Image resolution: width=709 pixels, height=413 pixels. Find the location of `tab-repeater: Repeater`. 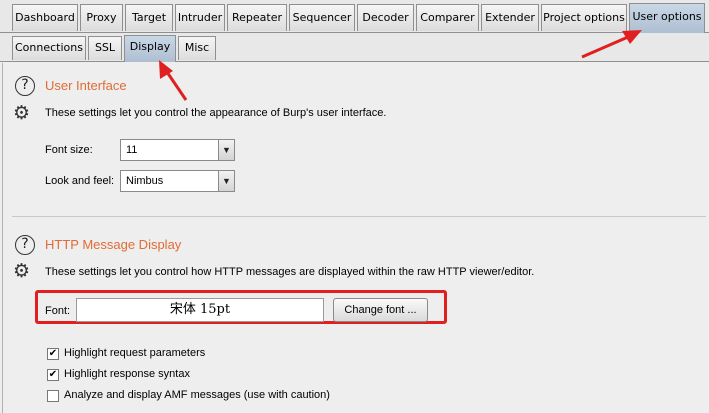

tab-repeater: Repeater is located at coordinates (257, 17).